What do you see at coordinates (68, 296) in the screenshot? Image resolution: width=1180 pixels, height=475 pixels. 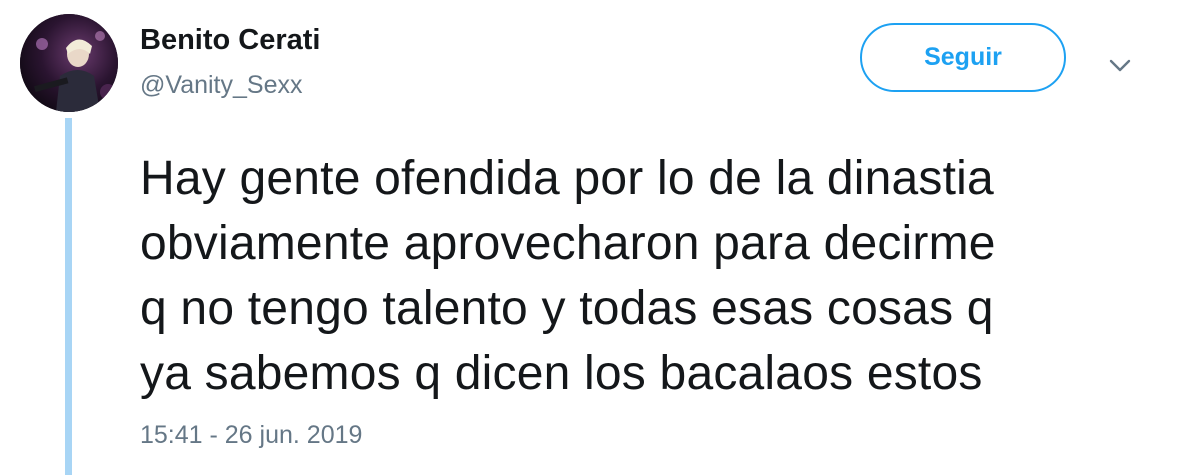 I see `thread-line` at bounding box center [68, 296].